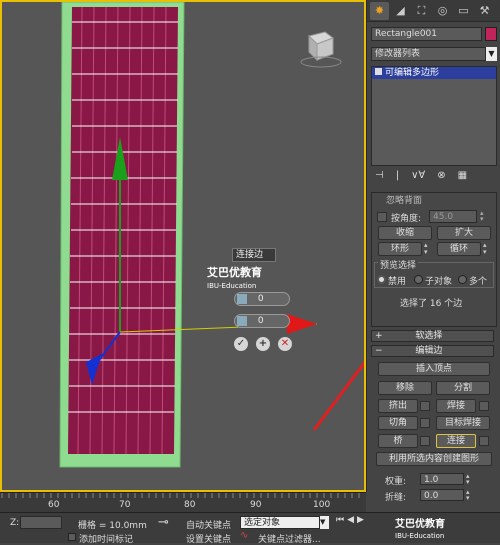 This screenshot has width=500, height=545. I want to click on configure-sets-icon: ▦, so click(462, 178).